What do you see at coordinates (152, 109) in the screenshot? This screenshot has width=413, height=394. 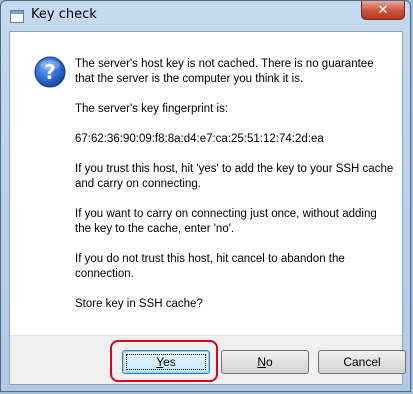 I see `fingerprint-label: The server's key fingerprint is:` at bounding box center [152, 109].